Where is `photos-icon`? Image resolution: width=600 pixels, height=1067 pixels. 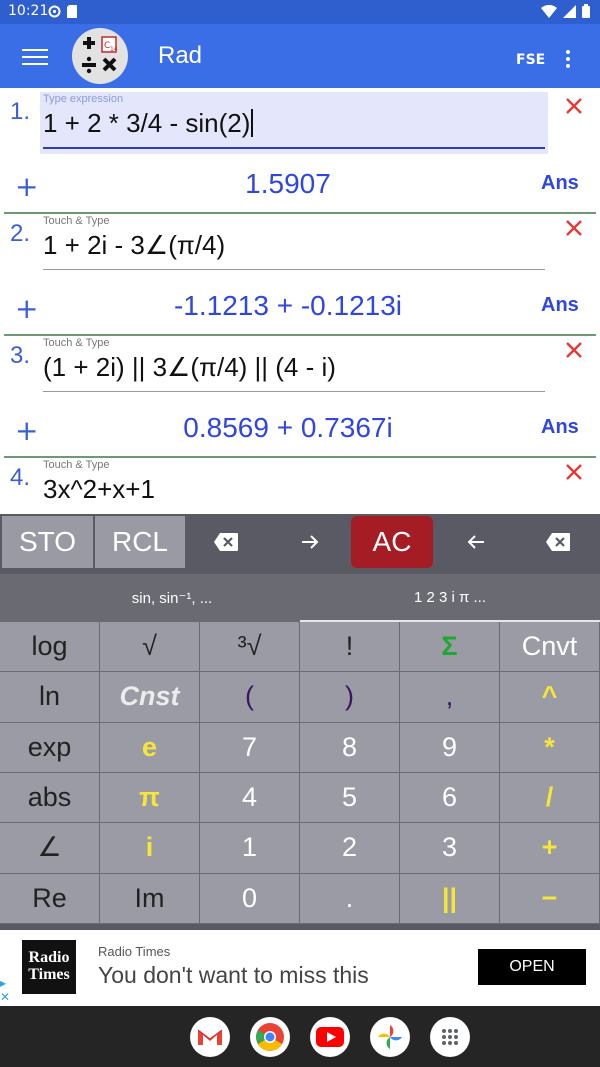 photos-icon is located at coordinates (390, 1037).